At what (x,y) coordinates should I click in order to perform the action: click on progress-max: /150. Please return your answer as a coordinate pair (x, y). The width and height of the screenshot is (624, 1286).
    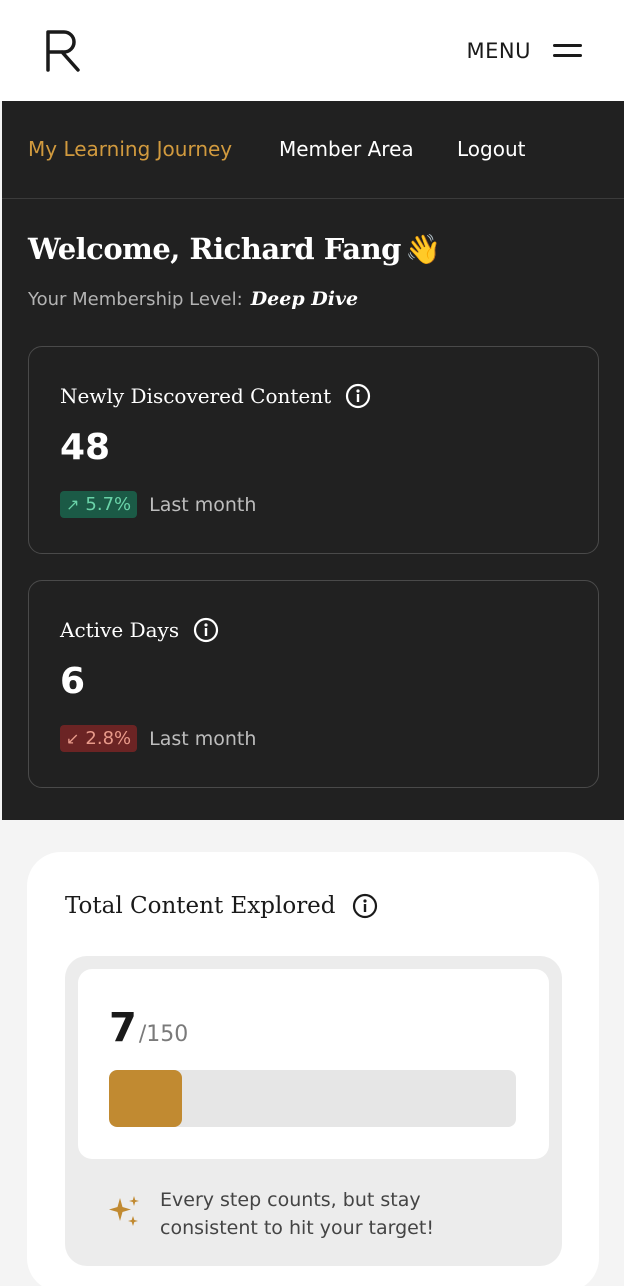
    Looking at the image, I should click on (163, 1034).